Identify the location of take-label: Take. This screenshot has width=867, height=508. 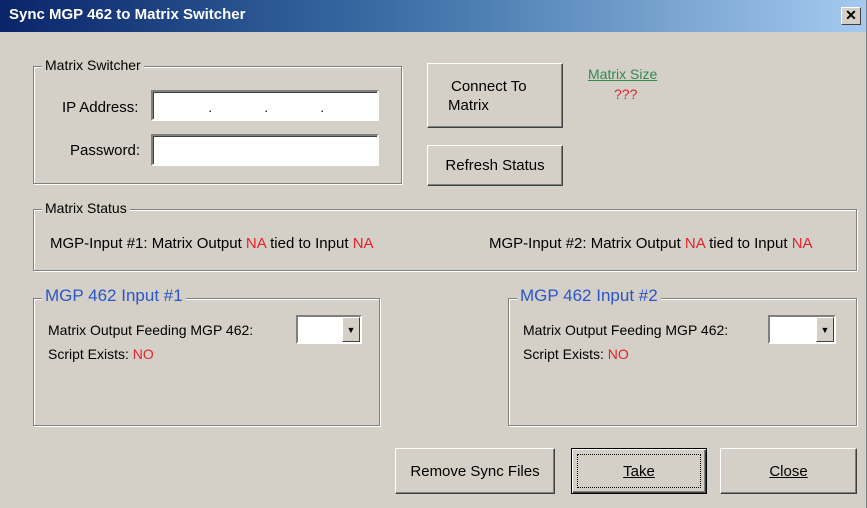
(639, 471).